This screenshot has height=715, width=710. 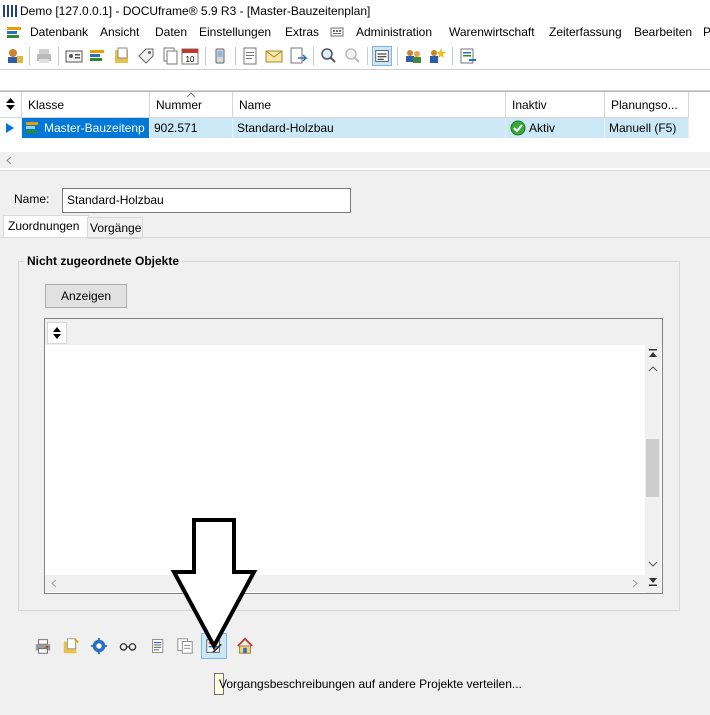 What do you see at coordinates (32, 199) in the screenshot?
I see `name-label: Name:` at bounding box center [32, 199].